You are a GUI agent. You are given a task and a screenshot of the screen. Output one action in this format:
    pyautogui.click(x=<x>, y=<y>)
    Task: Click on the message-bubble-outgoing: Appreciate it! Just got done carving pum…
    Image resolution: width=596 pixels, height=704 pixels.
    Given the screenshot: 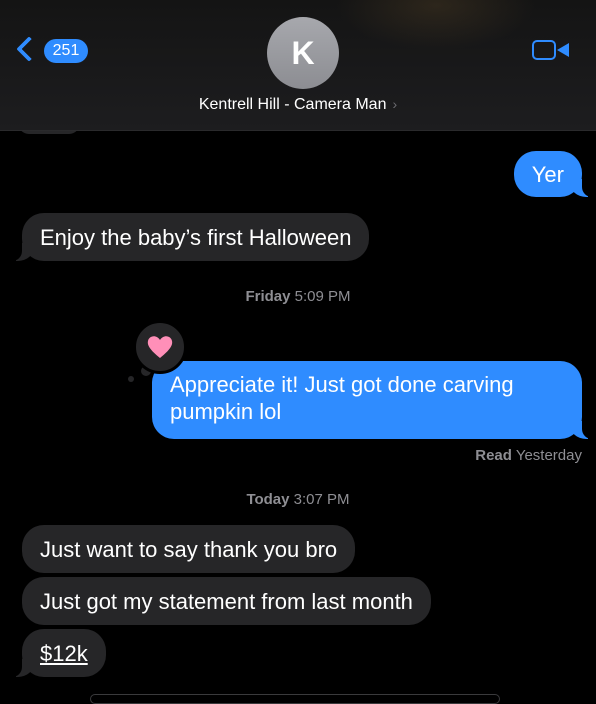 What is the action you would take?
    pyautogui.click(x=372, y=400)
    